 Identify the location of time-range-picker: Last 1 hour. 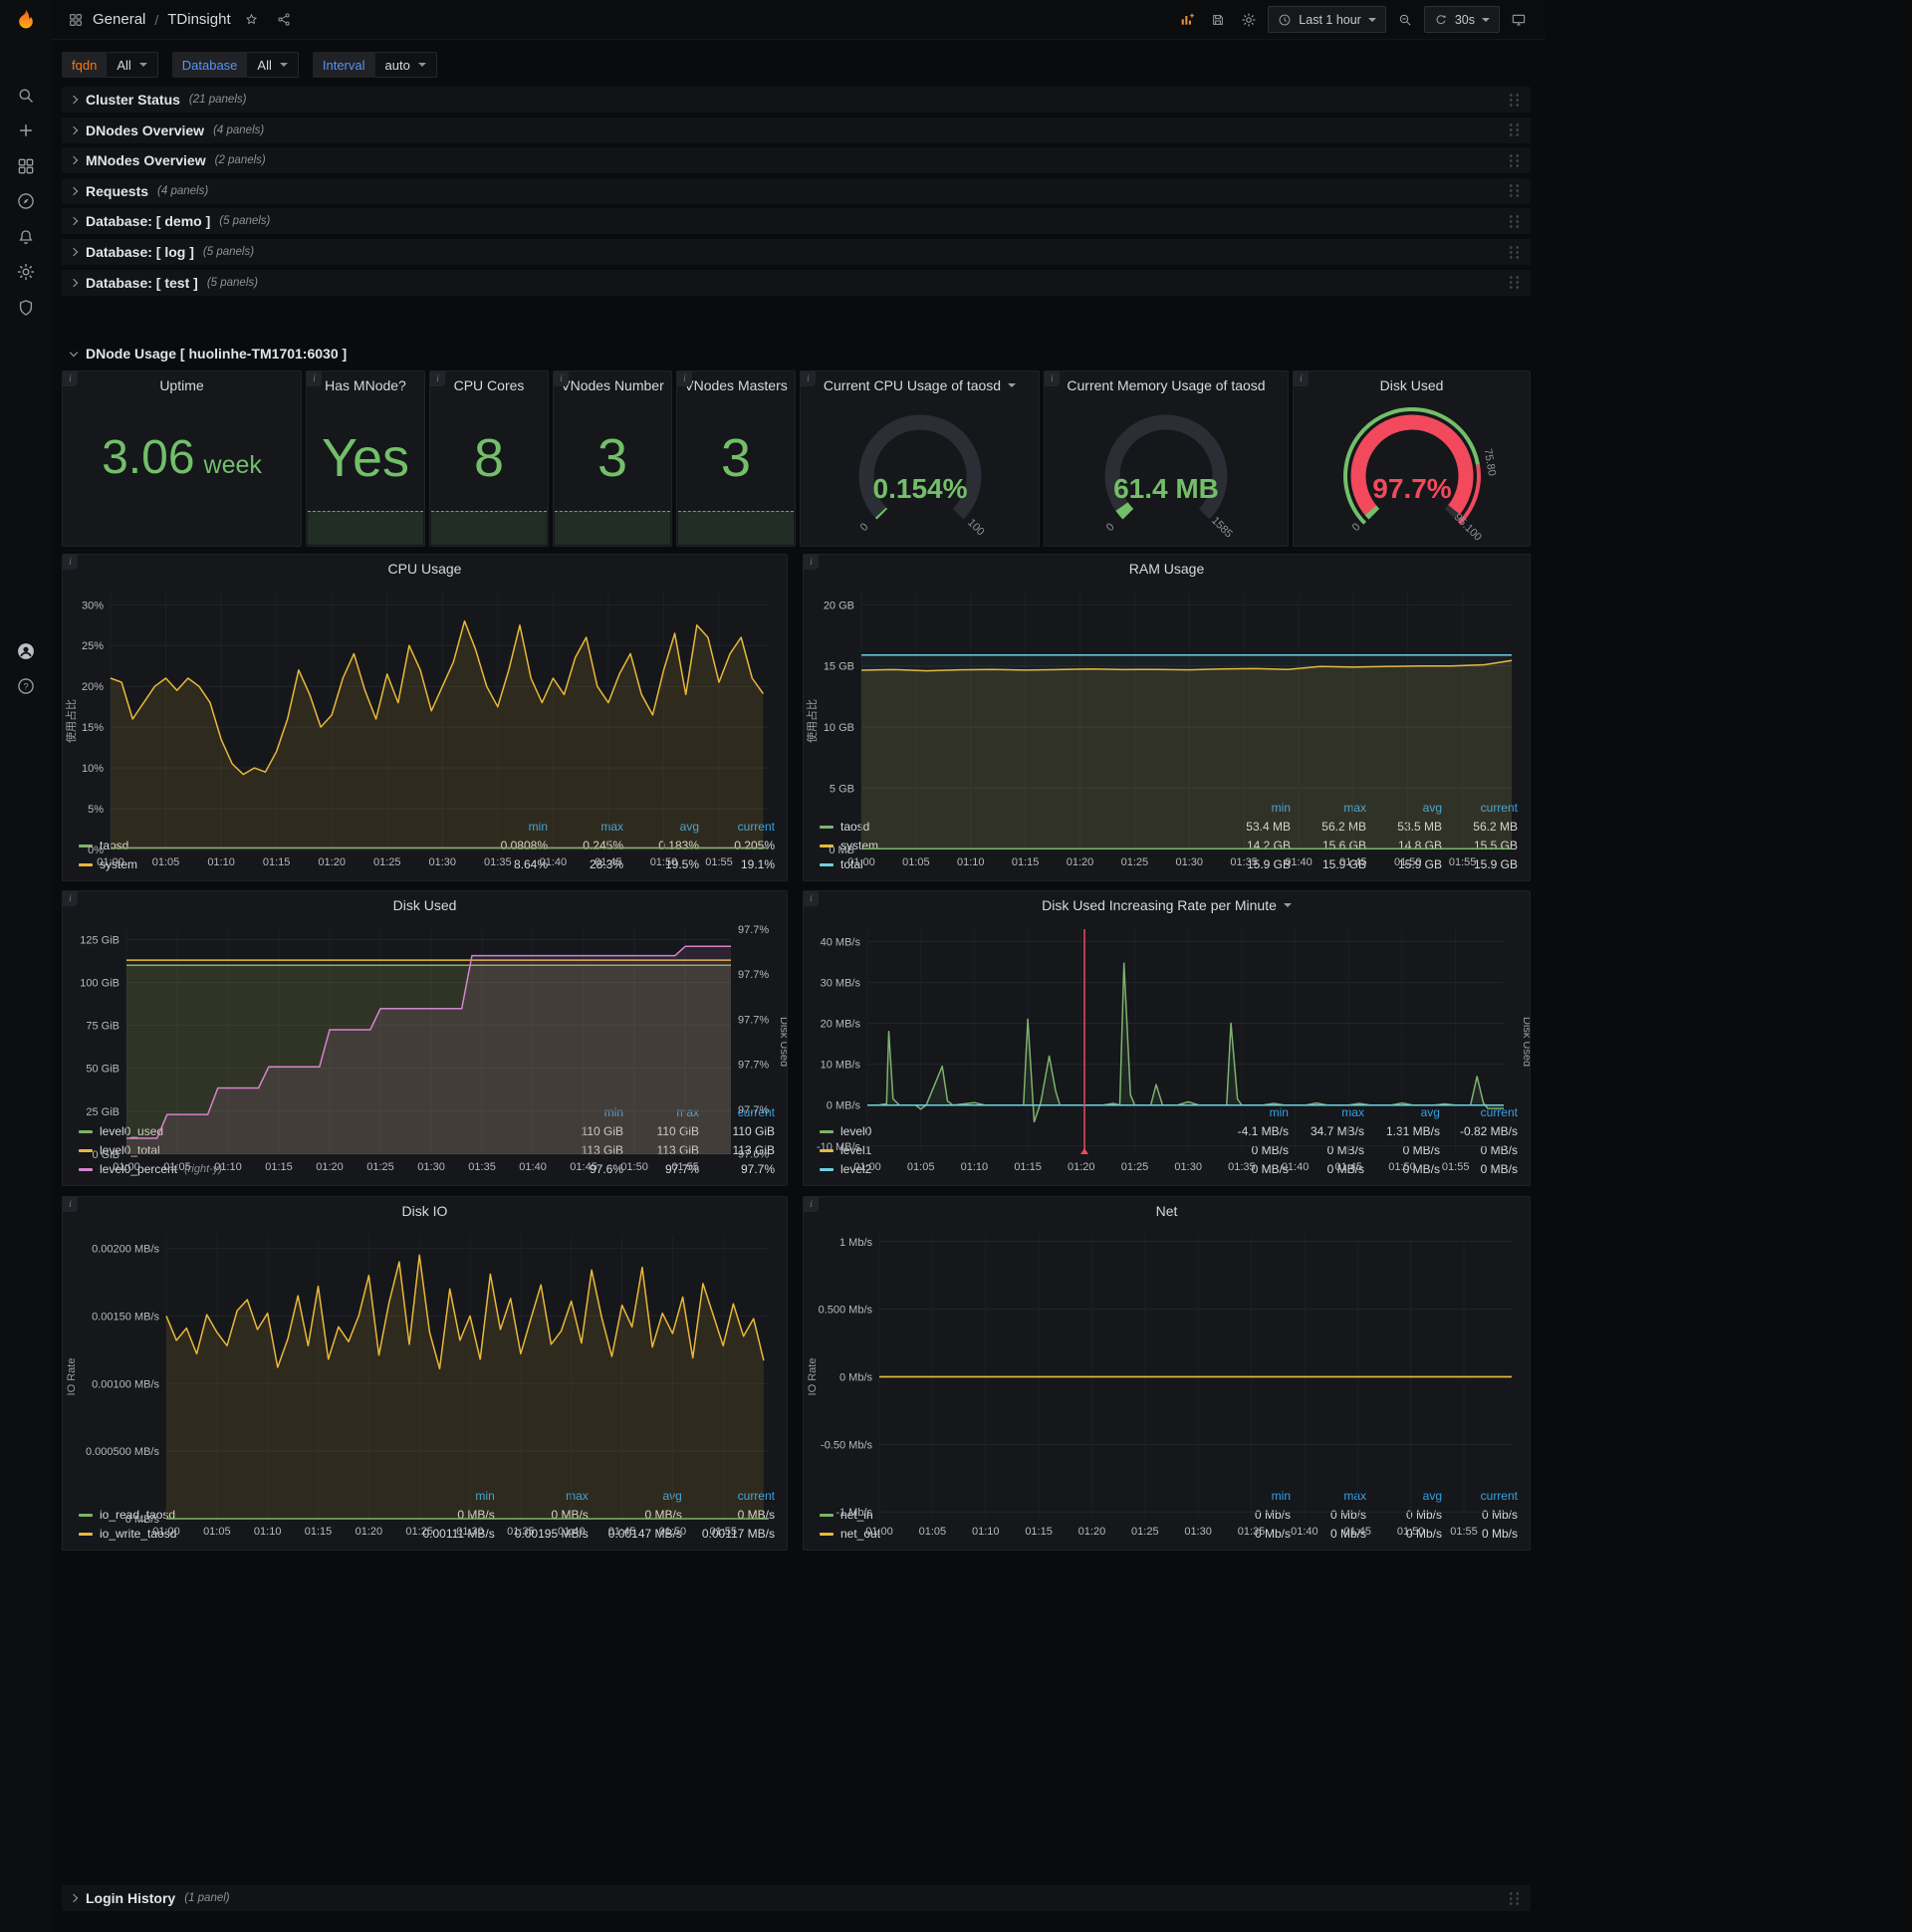
(1327, 19).